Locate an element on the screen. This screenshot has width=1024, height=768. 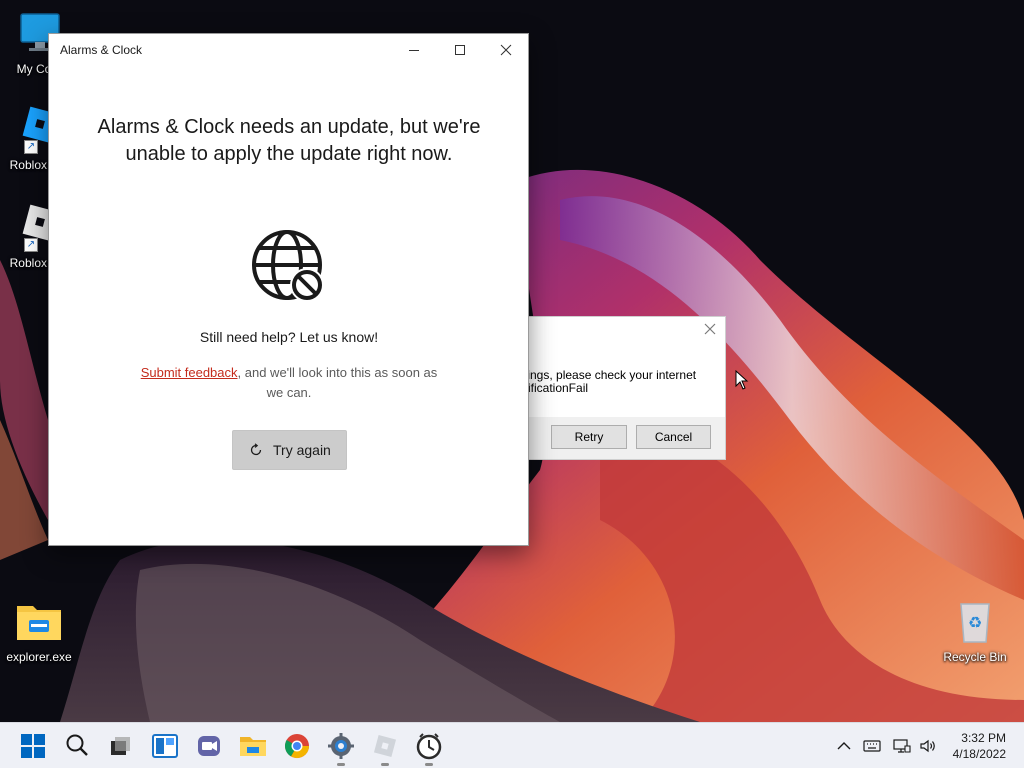
task-view-button is located at coordinates (121, 746).